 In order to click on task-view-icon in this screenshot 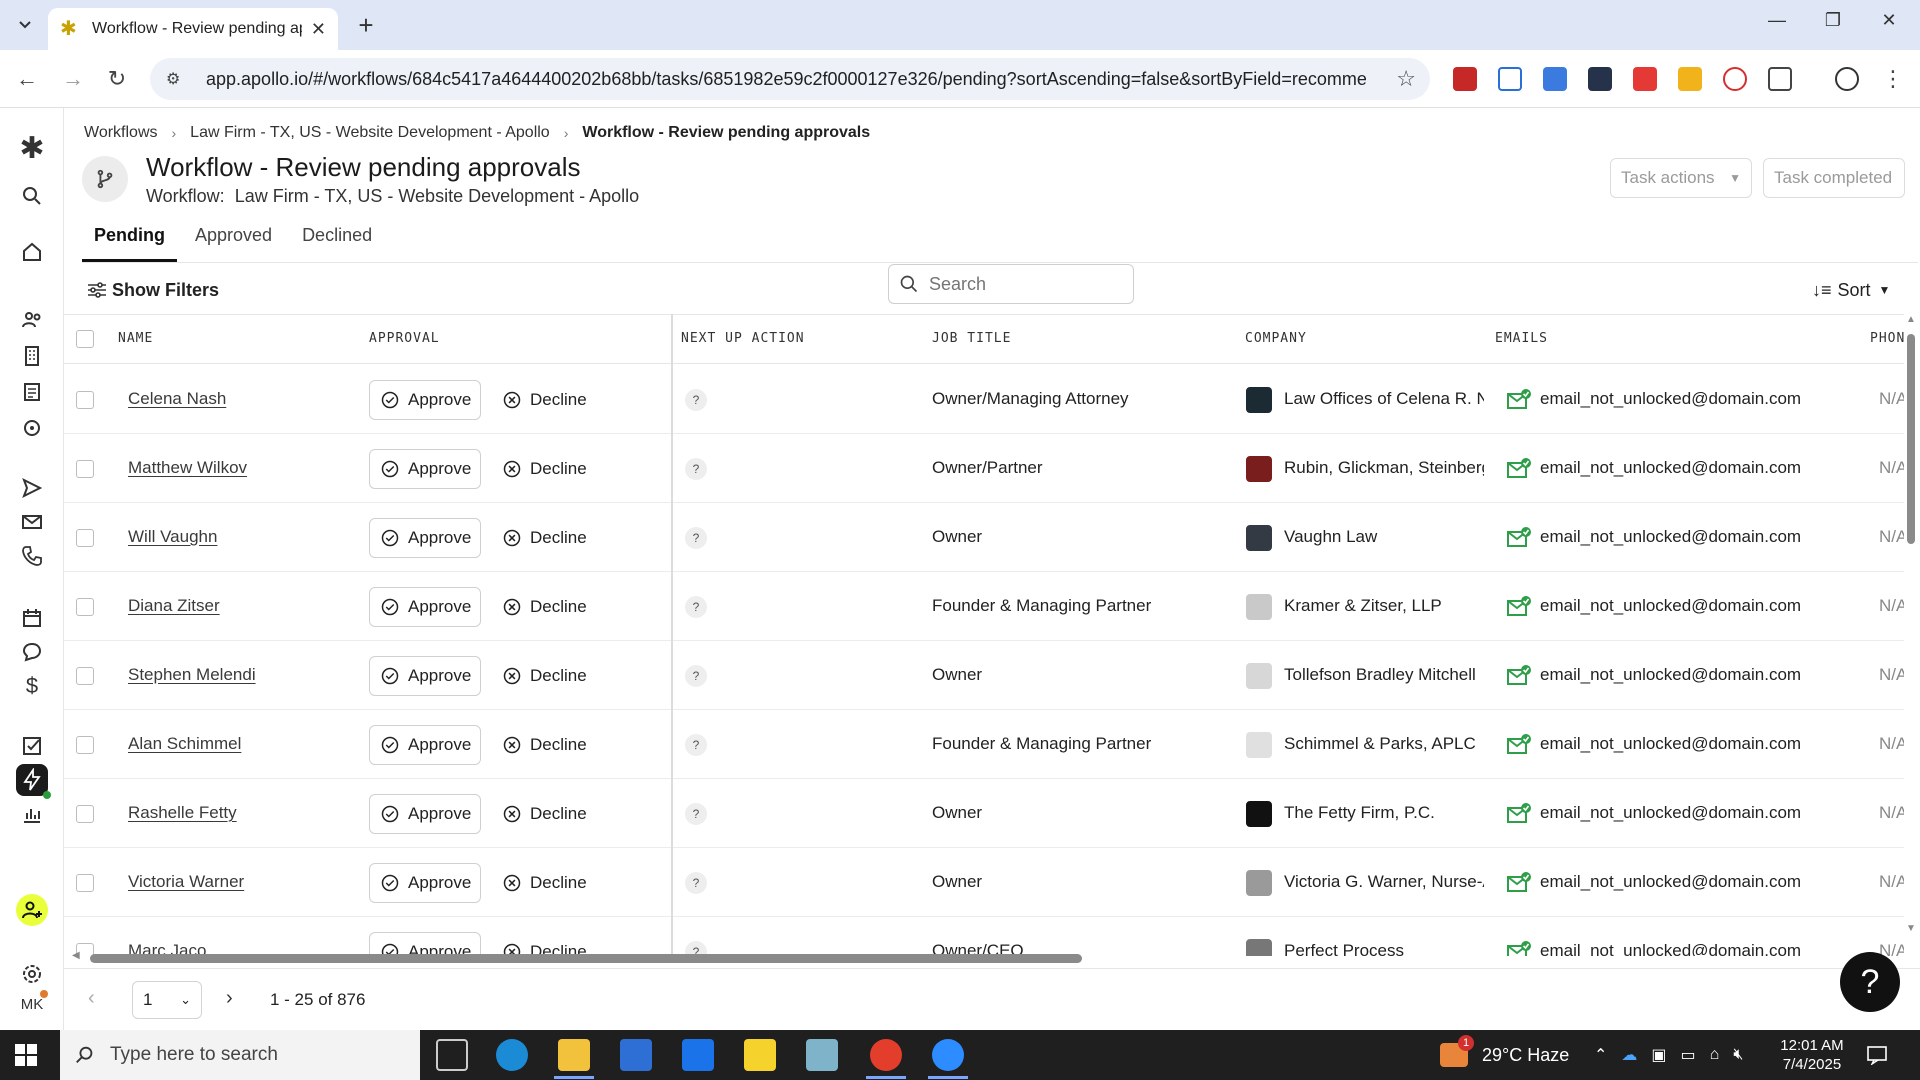, I will do `click(452, 1055)`.